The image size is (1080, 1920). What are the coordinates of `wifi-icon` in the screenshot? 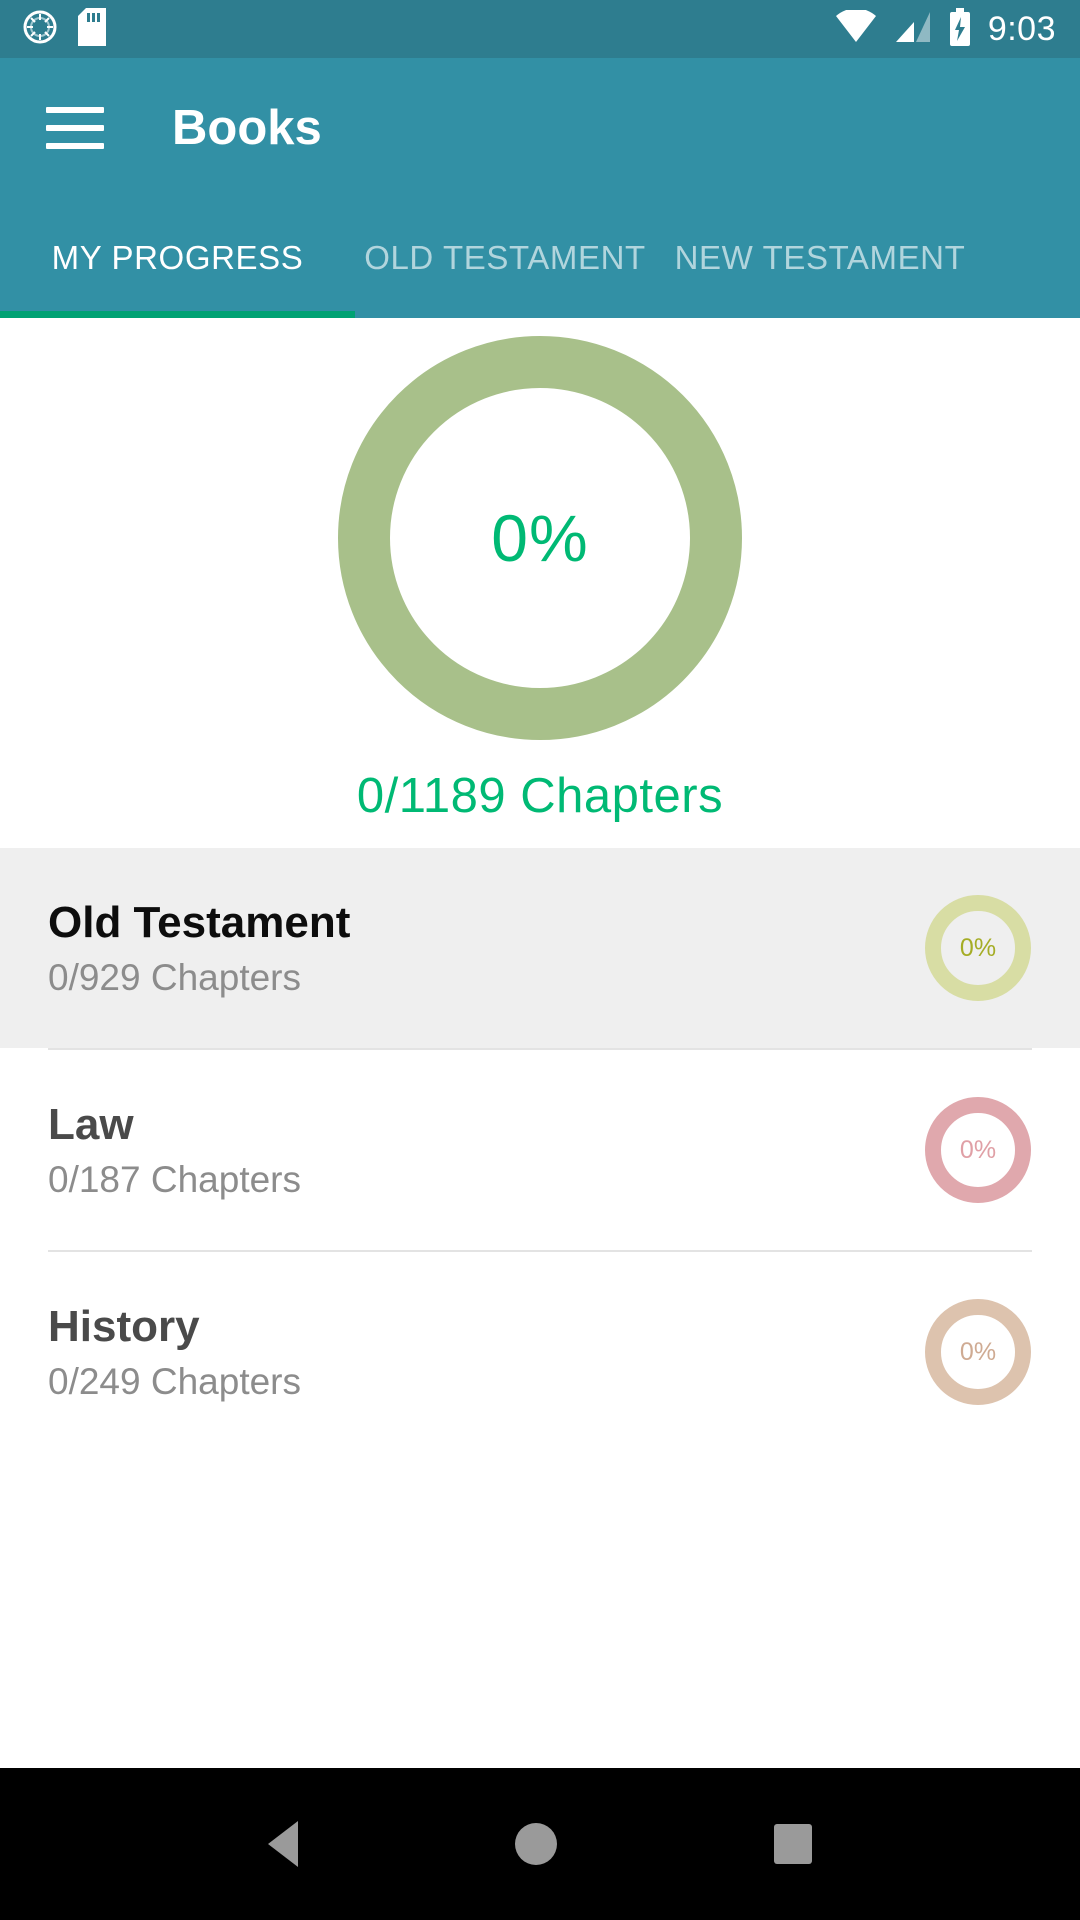 It's located at (856, 28).